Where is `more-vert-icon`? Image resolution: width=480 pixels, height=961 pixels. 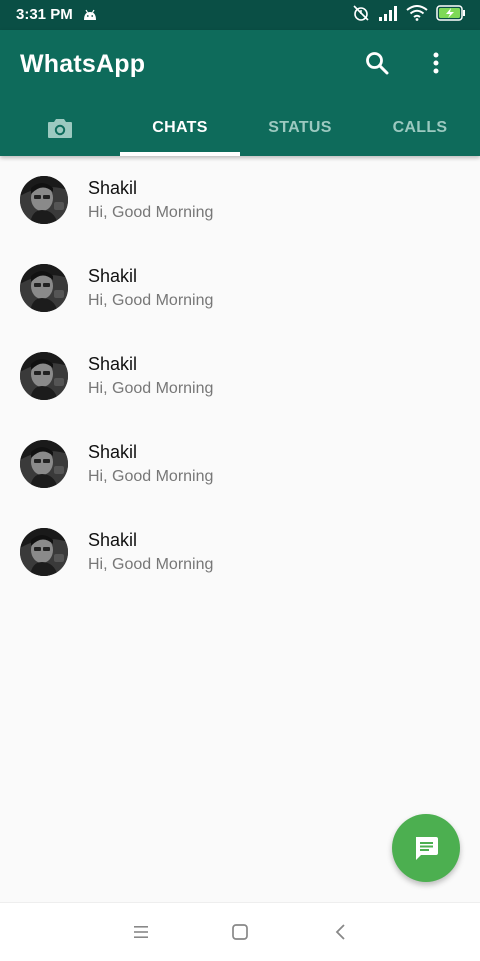 more-vert-icon is located at coordinates (436, 63).